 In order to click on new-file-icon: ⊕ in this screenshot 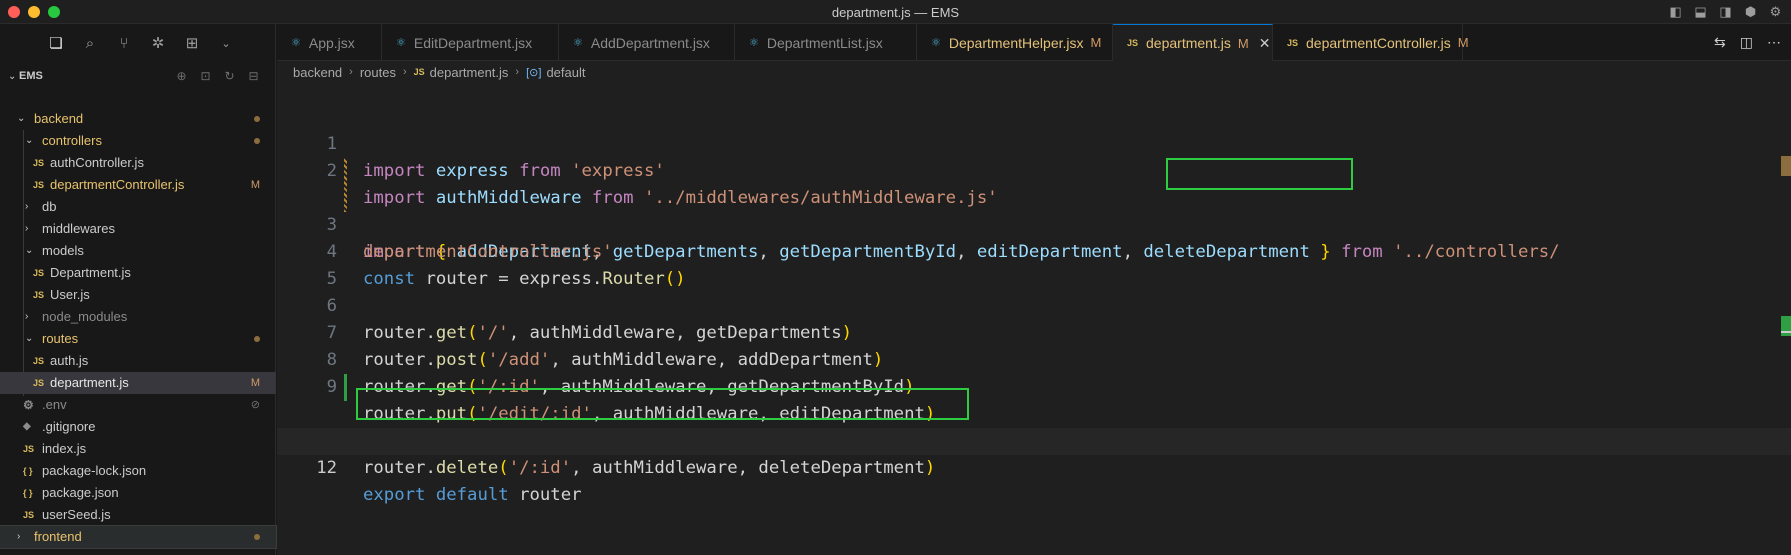, I will do `click(181, 76)`.